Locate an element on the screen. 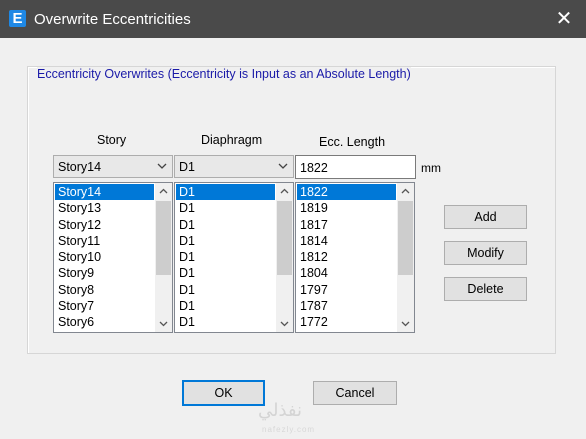 The width and height of the screenshot is (586, 439). cancel-button-label: Cancel is located at coordinates (355, 393).